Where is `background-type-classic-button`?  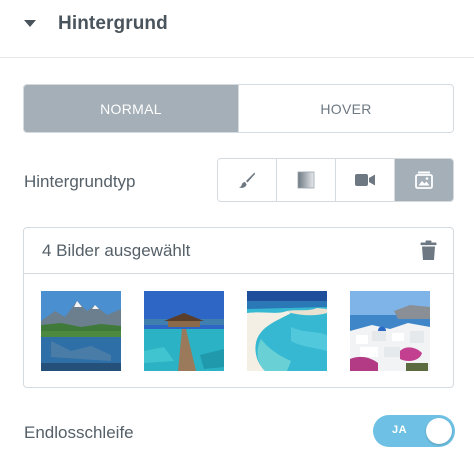 background-type-classic-button is located at coordinates (247, 180).